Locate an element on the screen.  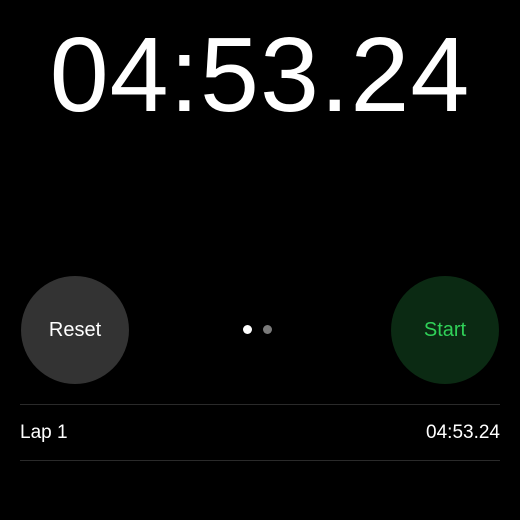
page-indicator is located at coordinates (257, 329).